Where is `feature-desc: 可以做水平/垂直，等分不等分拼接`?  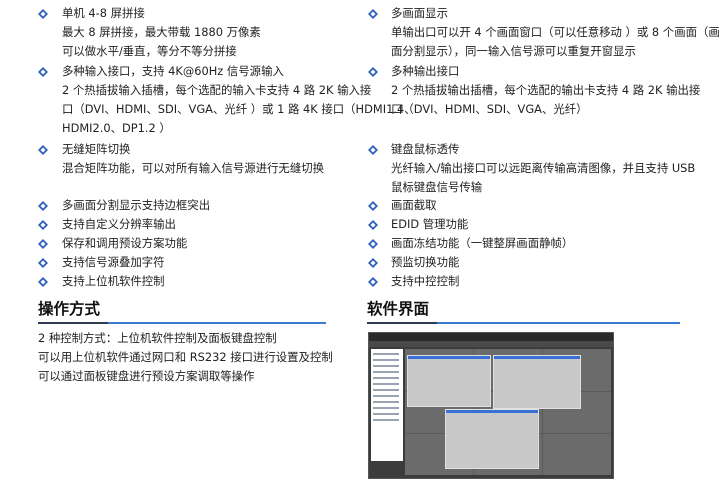
feature-desc: 可以做水平/垂直，等分不等分拼接 is located at coordinates (149, 51).